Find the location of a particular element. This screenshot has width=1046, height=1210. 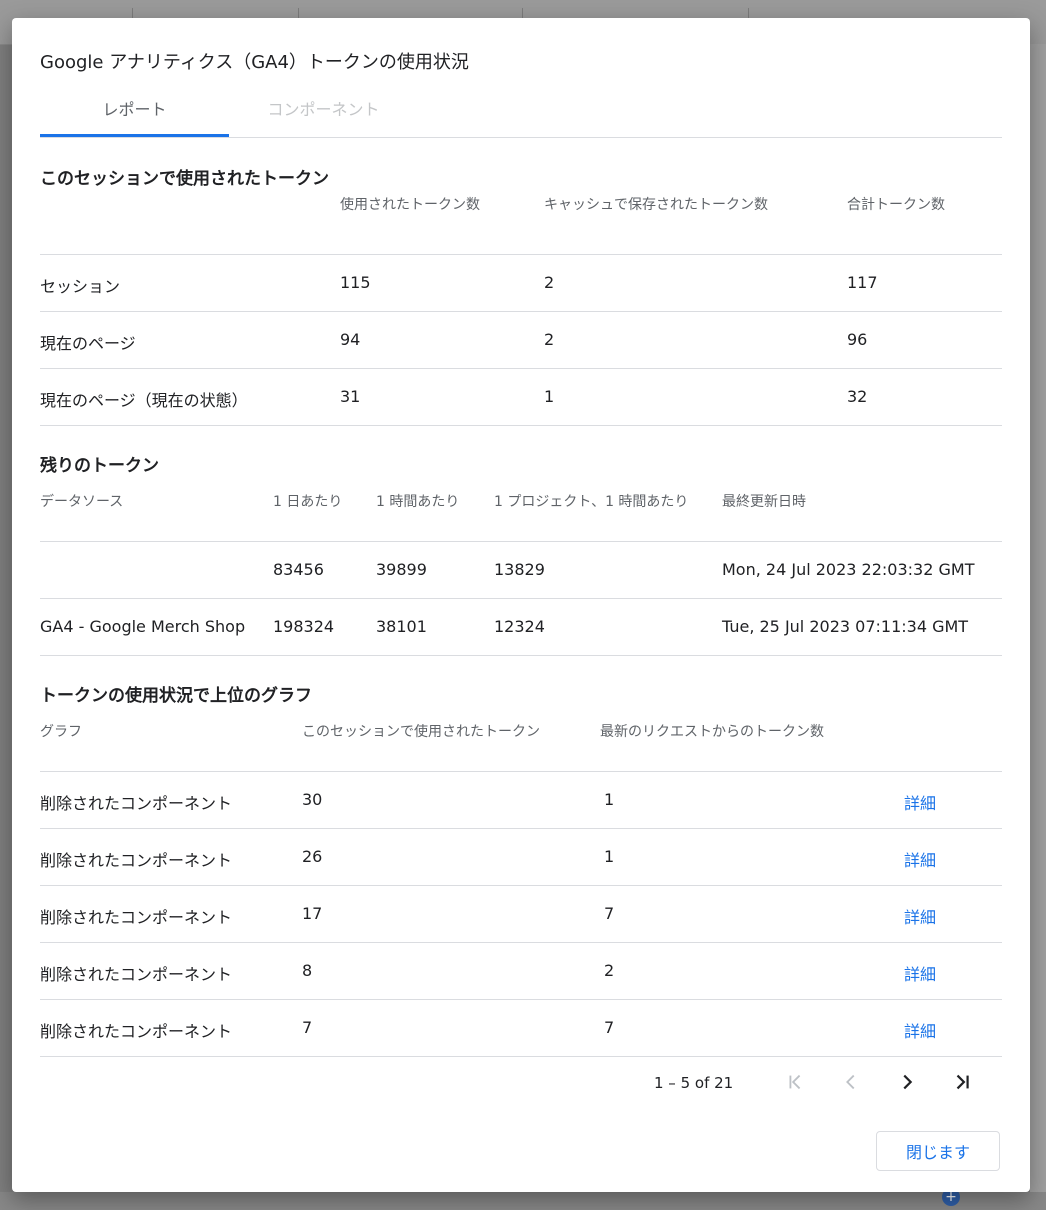

close-button: 閉じます is located at coordinates (938, 1151).